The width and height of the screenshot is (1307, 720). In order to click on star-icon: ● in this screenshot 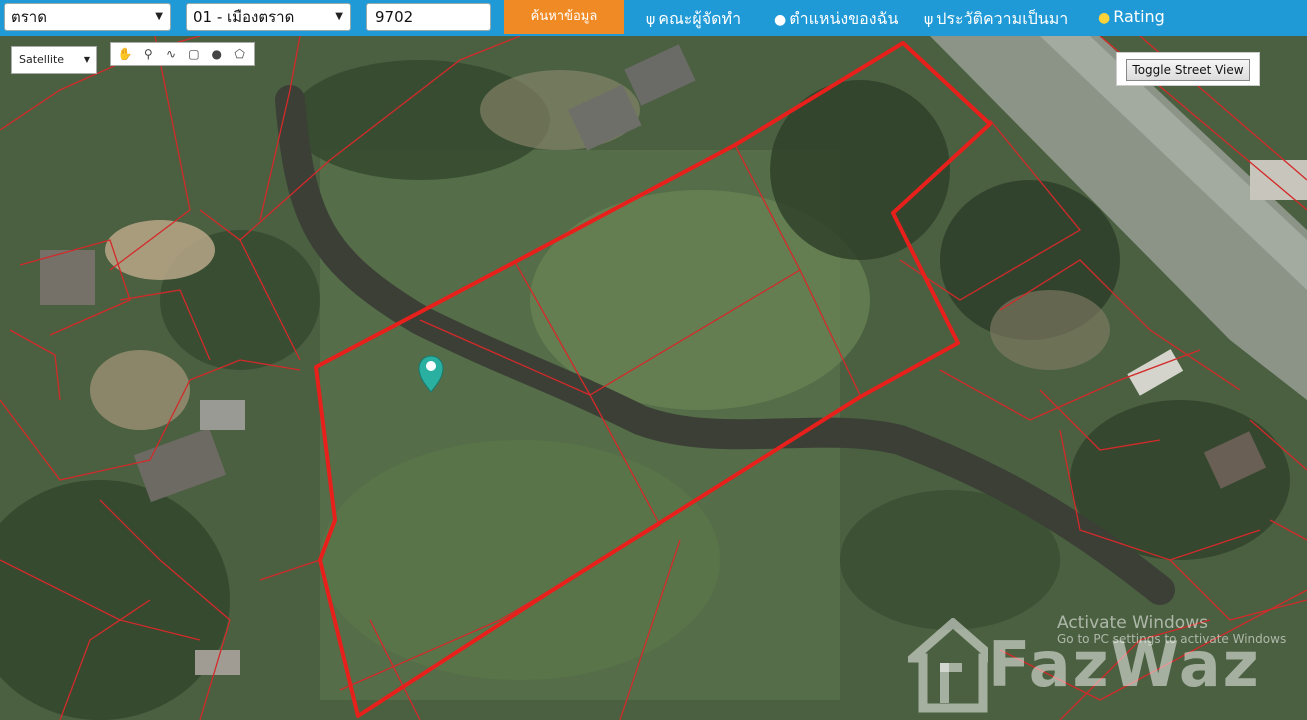, I will do `click(1104, 18)`.